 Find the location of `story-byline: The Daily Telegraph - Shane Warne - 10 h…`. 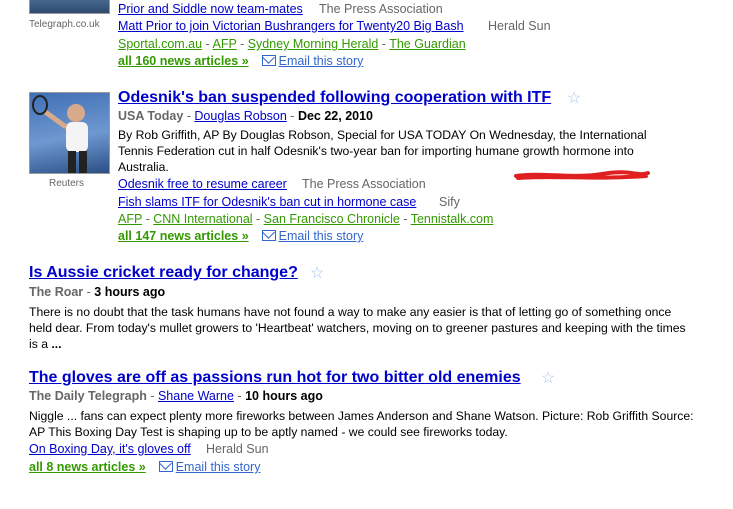

story-byline: The Daily Telegraph - Shane Warne - 10 h… is located at coordinates (176, 396).